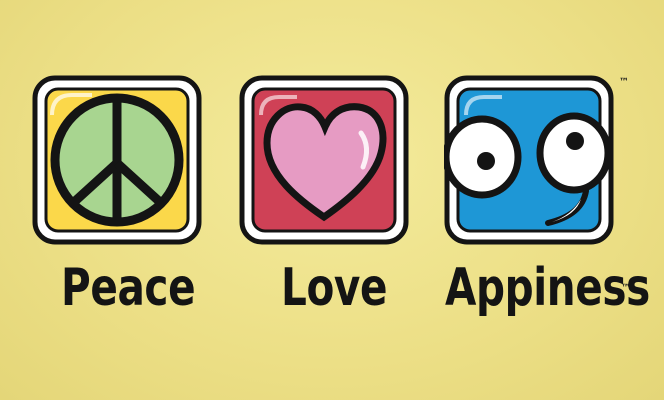 The width and height of the screenshot is (664, 400). I want to click on peace-word: Peace, so click(128, 288).